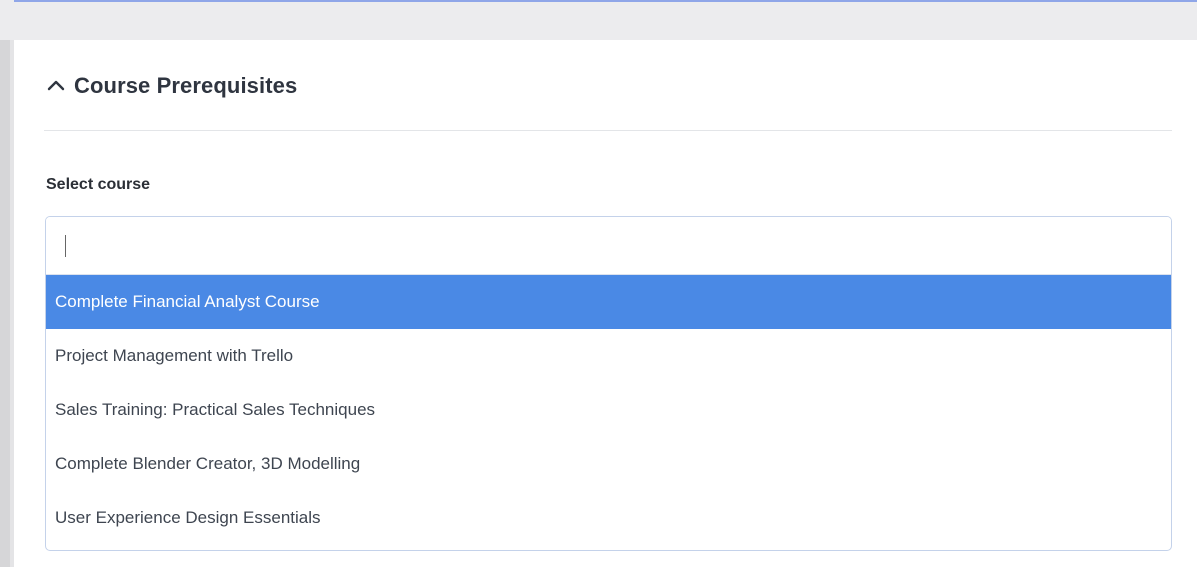 Image resolution: width=1197 pixels, height=567 pixels. What do you see at coordinates (186, 85) in the screenshot?
I see `section-title: Course Prerequisites` at bounding box center [186, 85].